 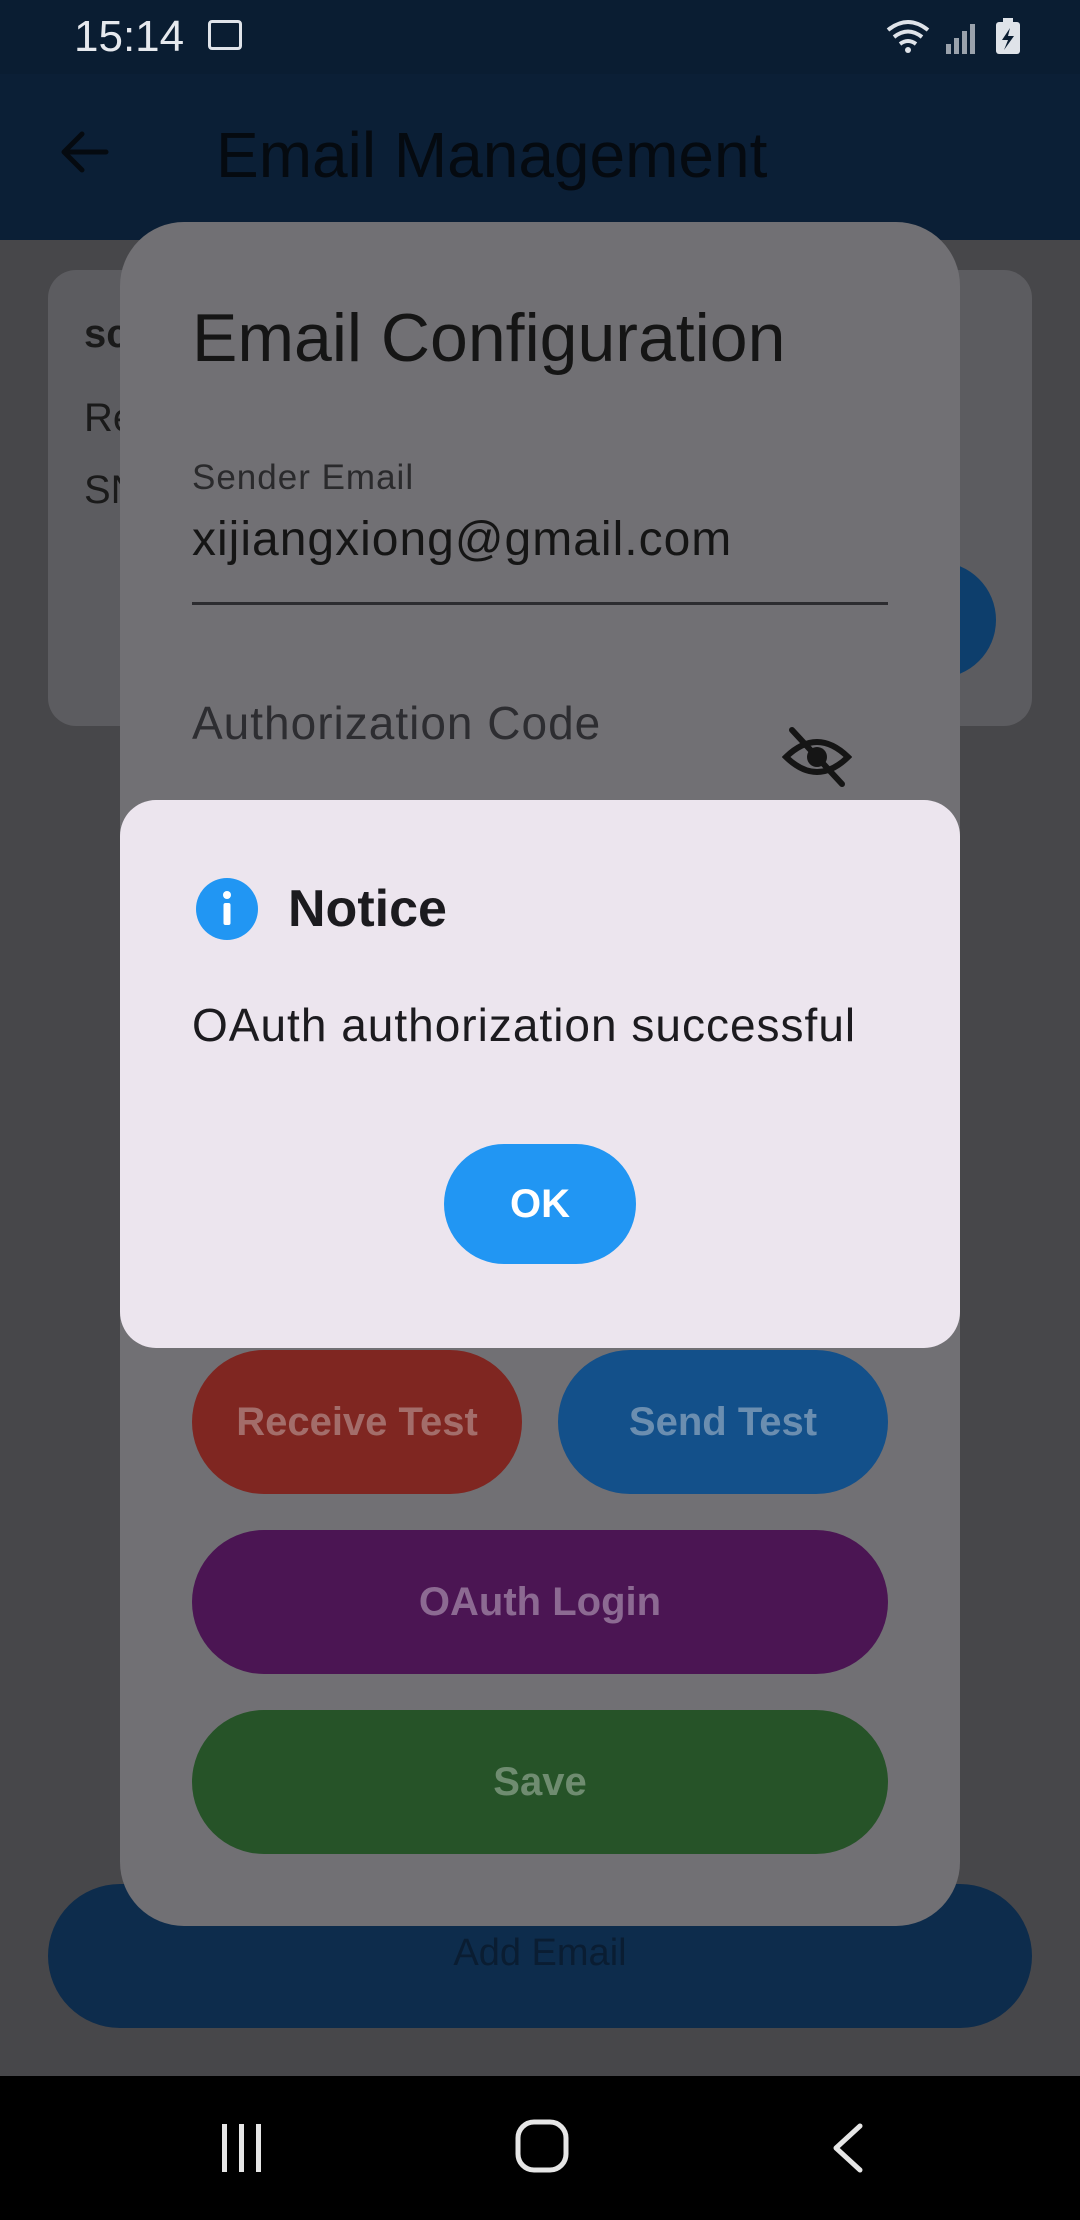 What do you see at coordinates (540, 1602) in the screenshot?
I see `oauth-login-button: OAuth Login` at bounding box center [540, 1602].